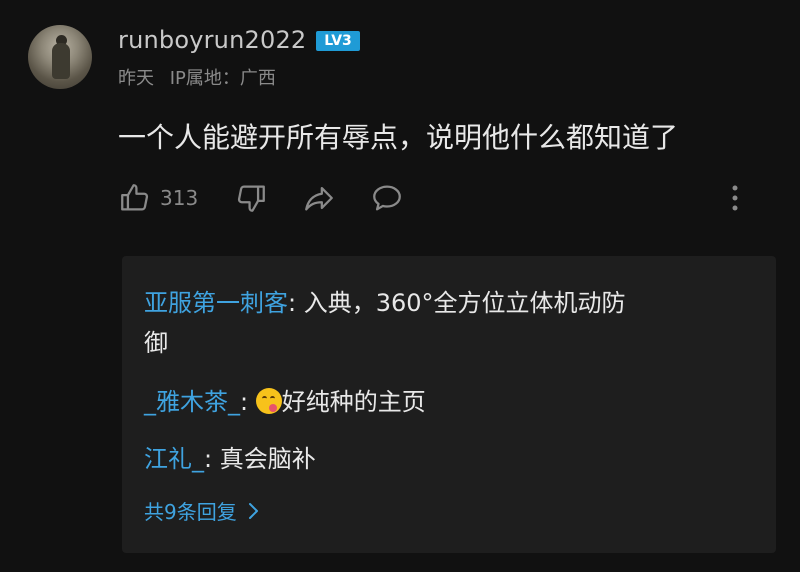 The width and height of the screenshot is (800, 572). What do you see at coordinates (61, 61) in the screenshot?
I see `avatar-figure-body` at bounding box center [61, 61].